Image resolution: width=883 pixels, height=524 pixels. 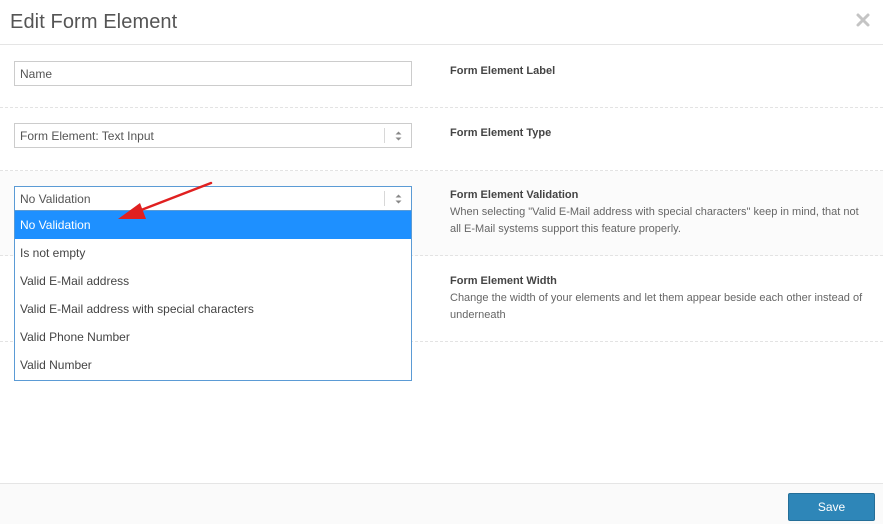 What do you see at coordinates (441, 76) in the screenshot?
I see `form-element-label-row: Form Element Label` at bounding box center [441, 76].